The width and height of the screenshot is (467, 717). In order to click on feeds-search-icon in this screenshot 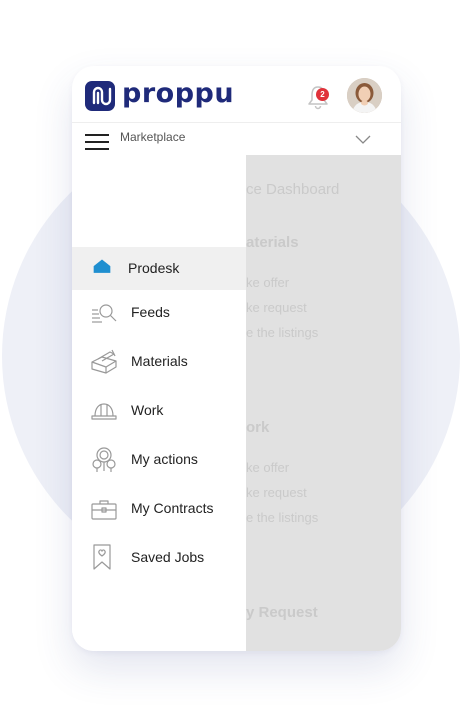, I will do `click(104, 313)`.